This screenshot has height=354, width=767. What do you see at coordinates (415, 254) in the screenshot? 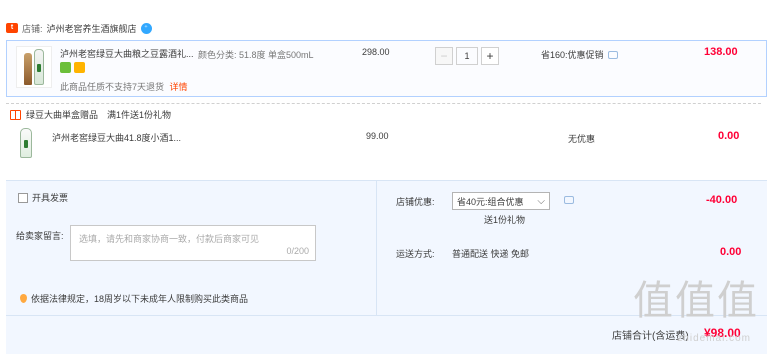
I see `shipping-label: 运送方式:` at bounding box center [415, 254].